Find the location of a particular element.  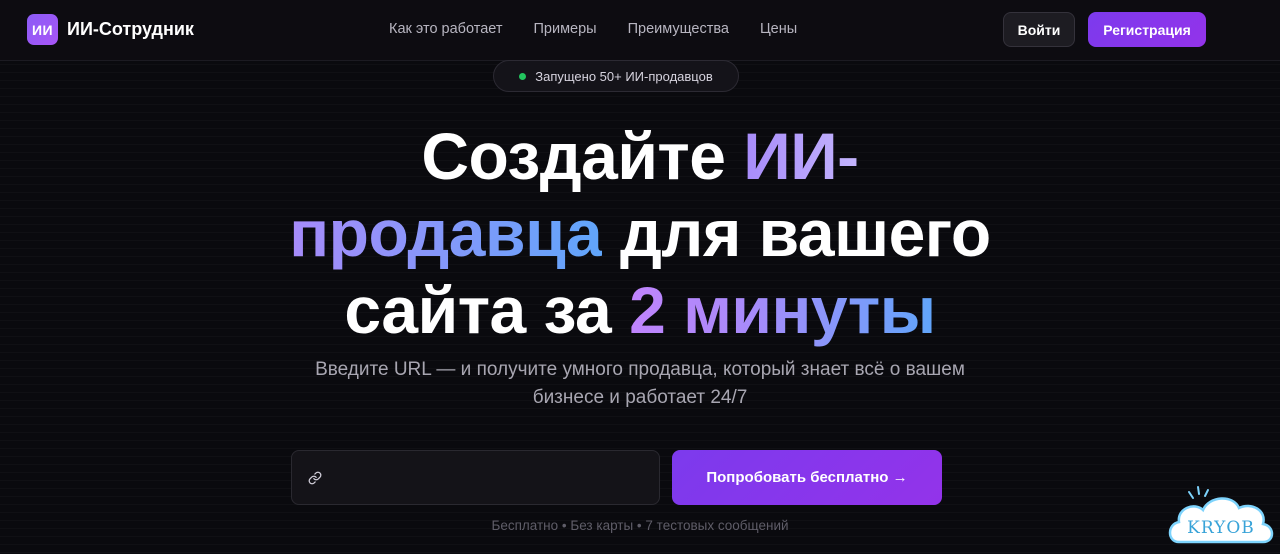

launch-badge-text: Запущено 50+ ИИ-продавцов is located at coordinates (624, 76).